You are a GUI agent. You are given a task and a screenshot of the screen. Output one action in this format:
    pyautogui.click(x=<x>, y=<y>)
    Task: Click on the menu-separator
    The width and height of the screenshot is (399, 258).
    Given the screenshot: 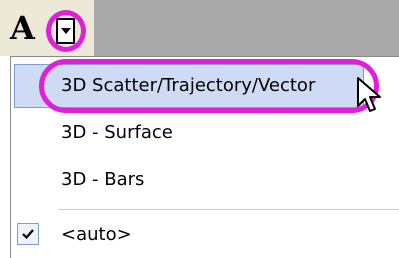 What is the action you would take?
    pyautogui.click(x=229, y=209)
    